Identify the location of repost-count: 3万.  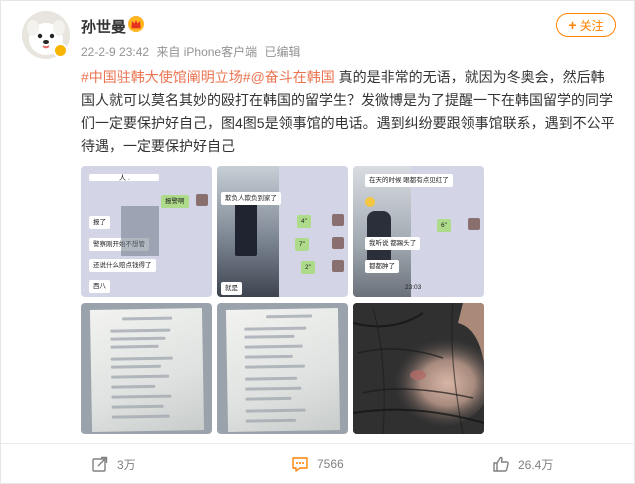
(126, 464).